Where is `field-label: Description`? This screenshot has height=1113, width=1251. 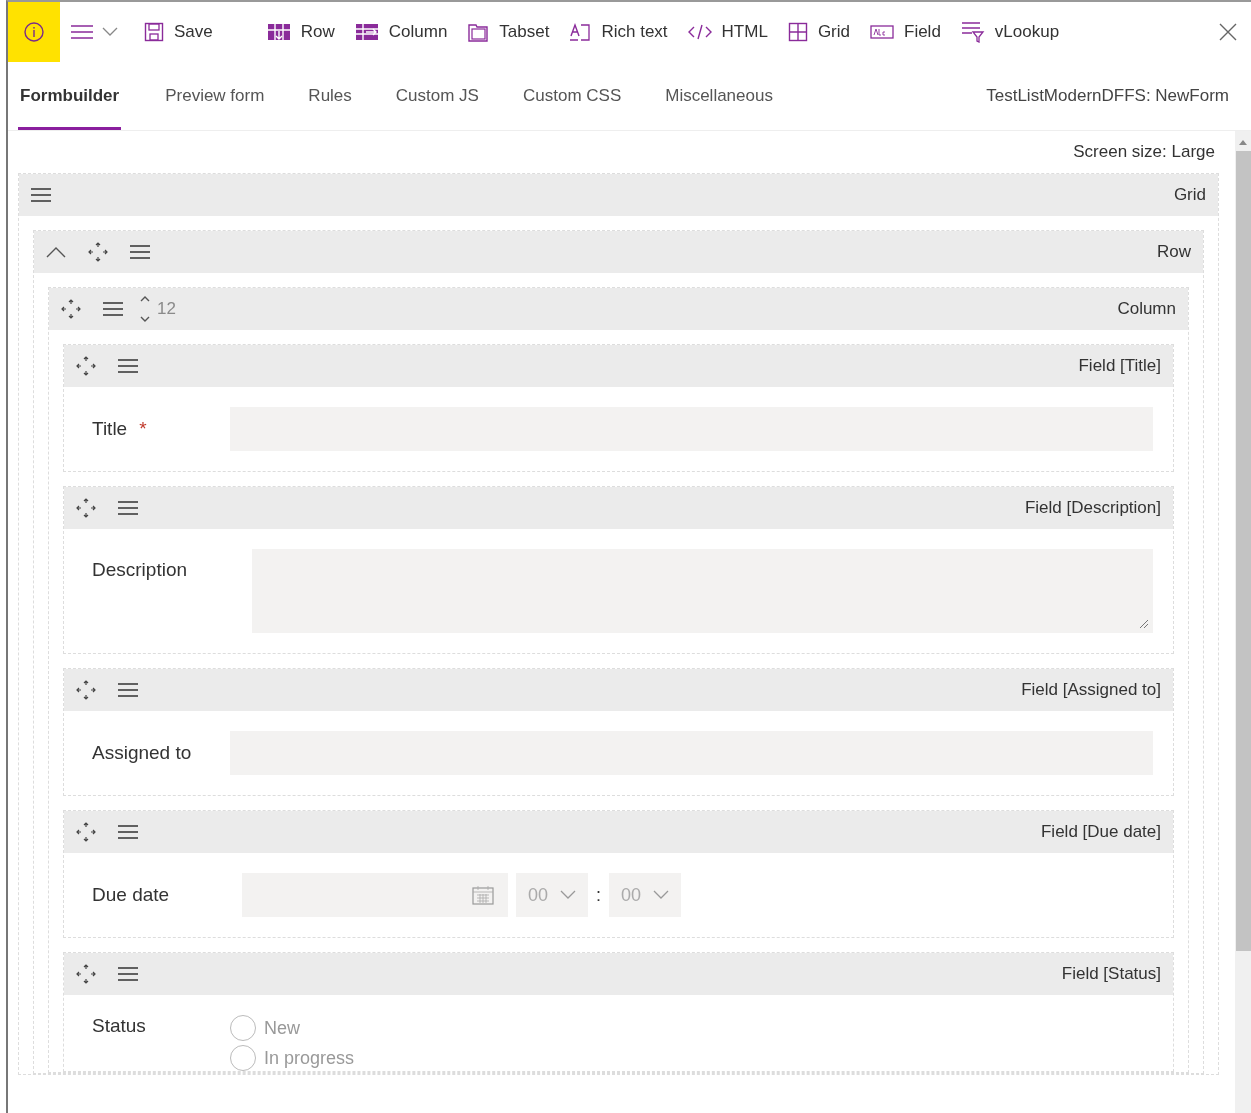
field-label: Description is located at coordinates (140, 570).